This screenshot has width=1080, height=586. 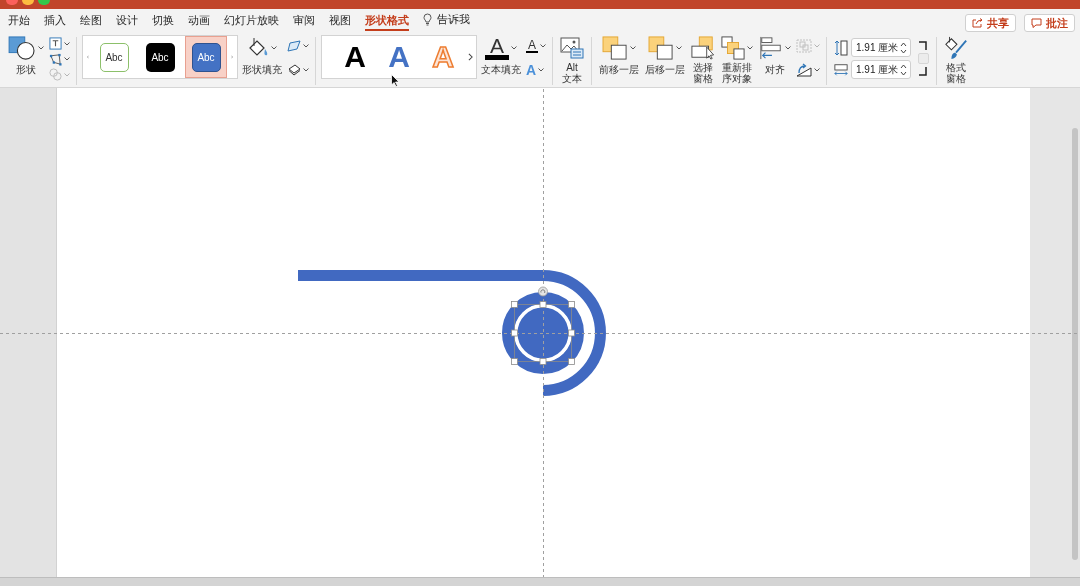 What do you see at coordinates (733, 48) in the screenshot?
I see `stacked-squares-icon` at bounding box center [733, 48].